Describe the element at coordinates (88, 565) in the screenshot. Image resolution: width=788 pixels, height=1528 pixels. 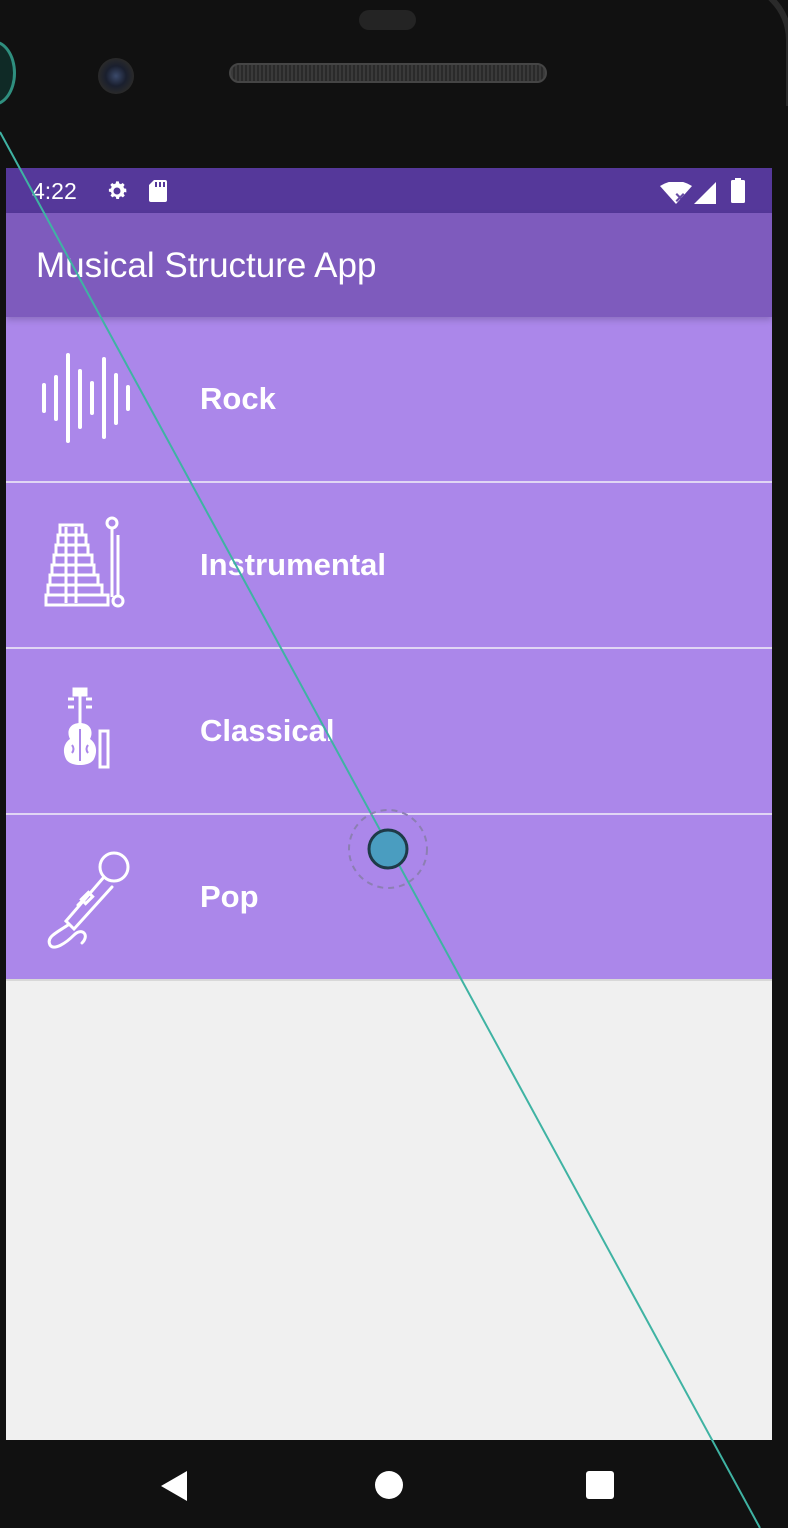
I see `xylophone-icon` at that location.